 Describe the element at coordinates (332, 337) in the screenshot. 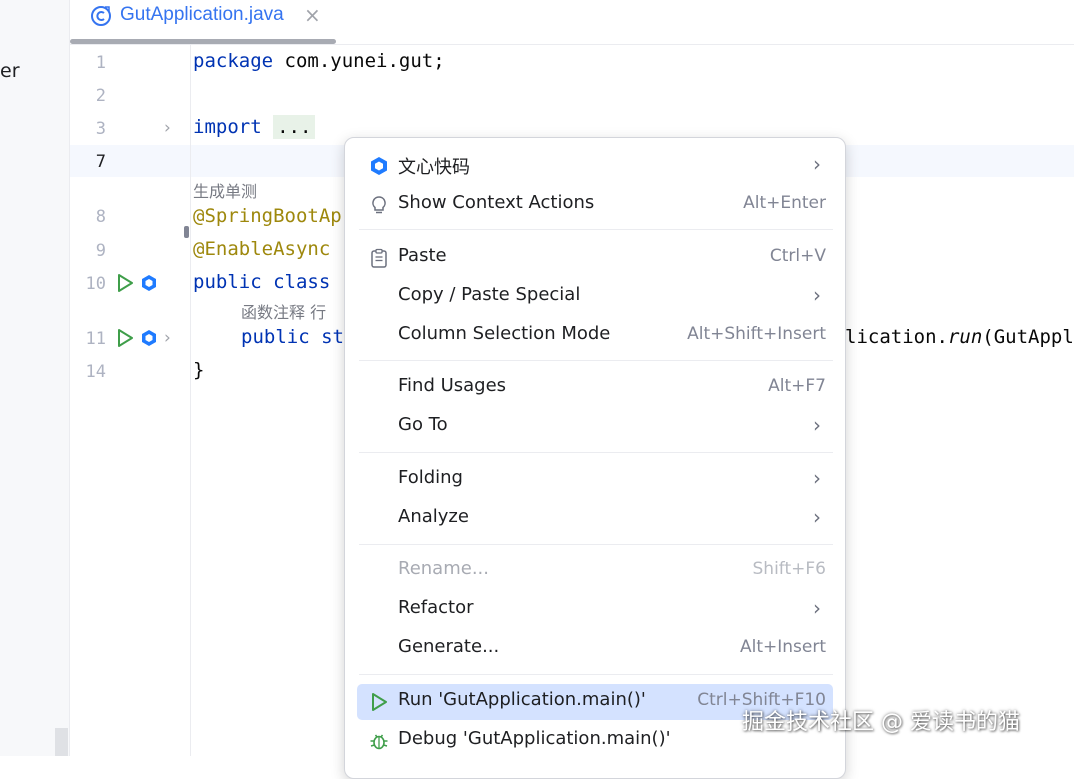

I see `keyword: st` at that location.